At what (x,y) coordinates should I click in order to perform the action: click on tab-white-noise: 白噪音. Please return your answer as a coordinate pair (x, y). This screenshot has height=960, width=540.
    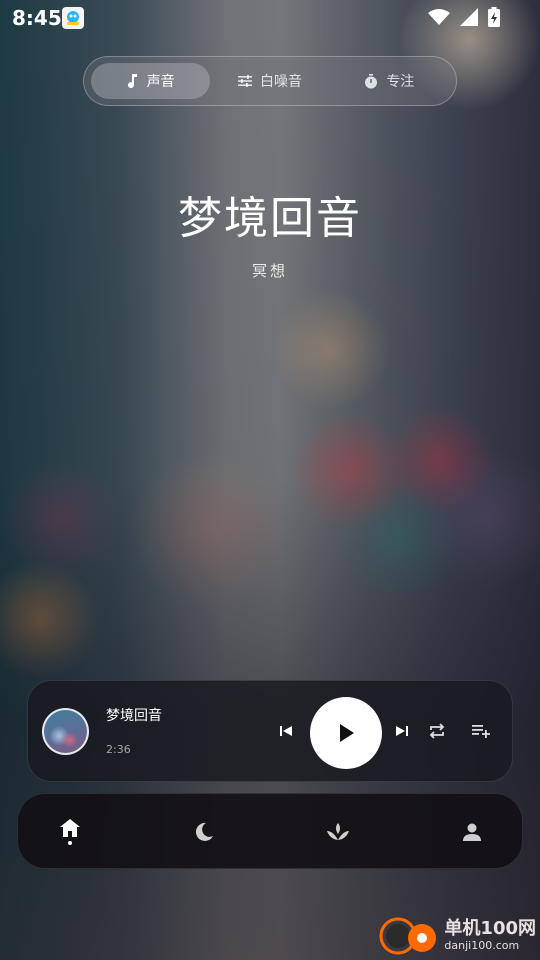
    Looking at the image, I should click on (269, 81).